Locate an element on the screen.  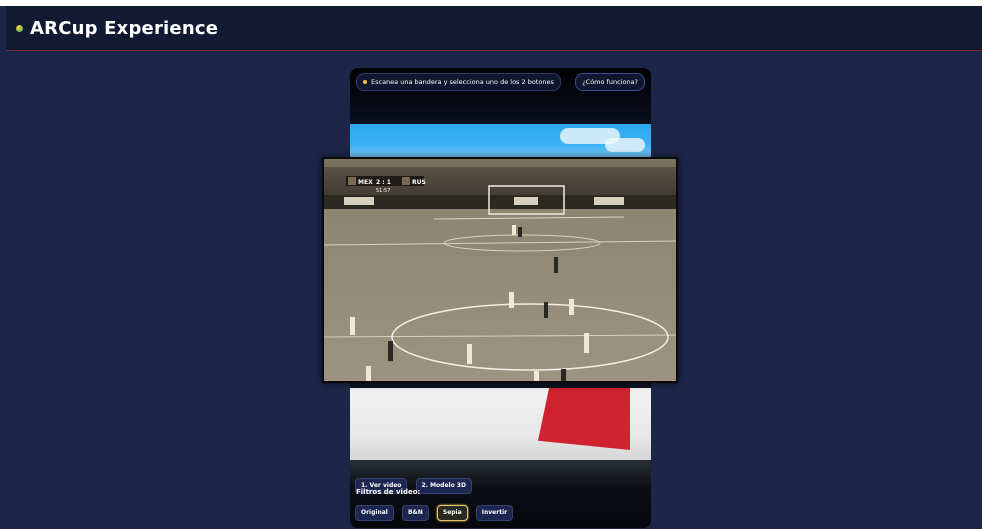
filter-buttons: Original B&N Sepia Invertir is located at coordinates (435, 510).